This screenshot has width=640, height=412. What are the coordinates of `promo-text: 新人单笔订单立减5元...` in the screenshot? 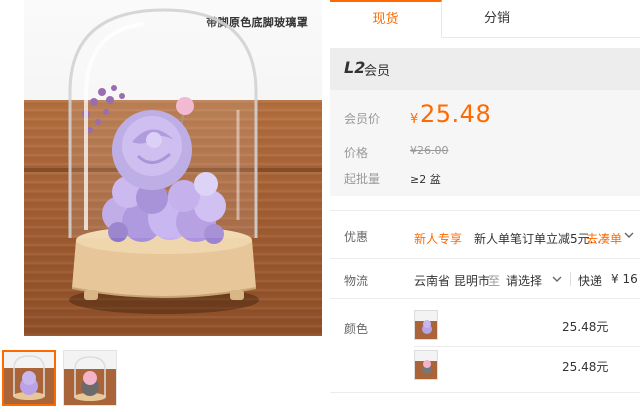 It's located at (538, 239).